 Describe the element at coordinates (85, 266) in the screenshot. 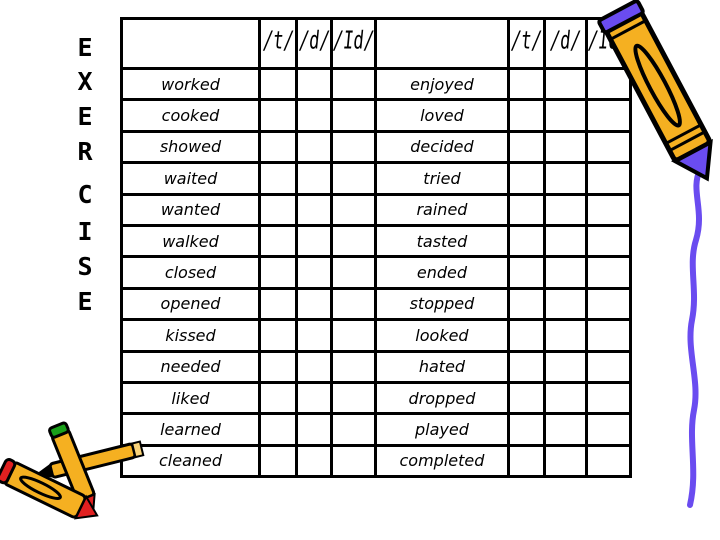

I see `side-letter: S` at that location.